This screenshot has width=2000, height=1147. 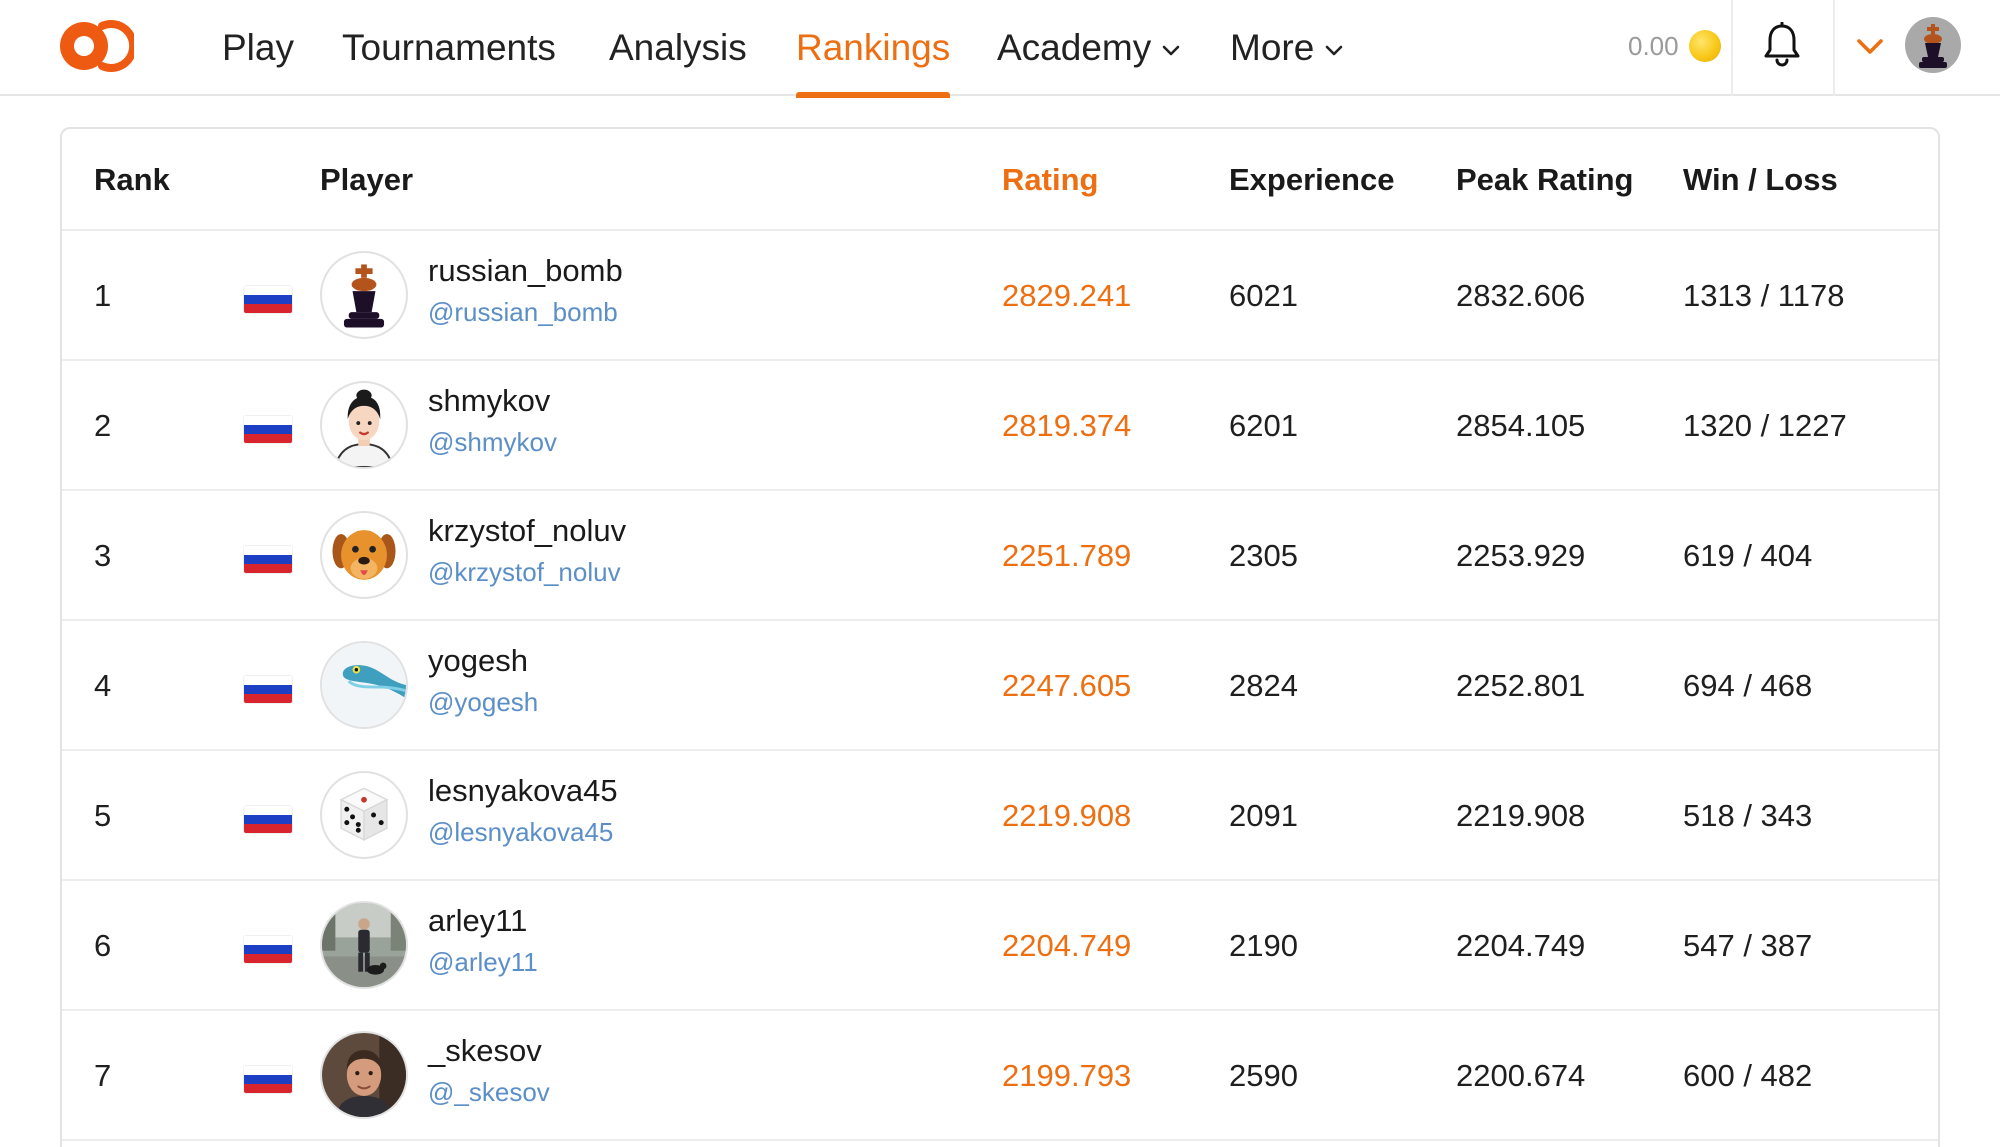 What do you see at coordinates (1311, 180) in the screenshot?
I see `header-experience: Experience` at bounding box center [1311, 180].